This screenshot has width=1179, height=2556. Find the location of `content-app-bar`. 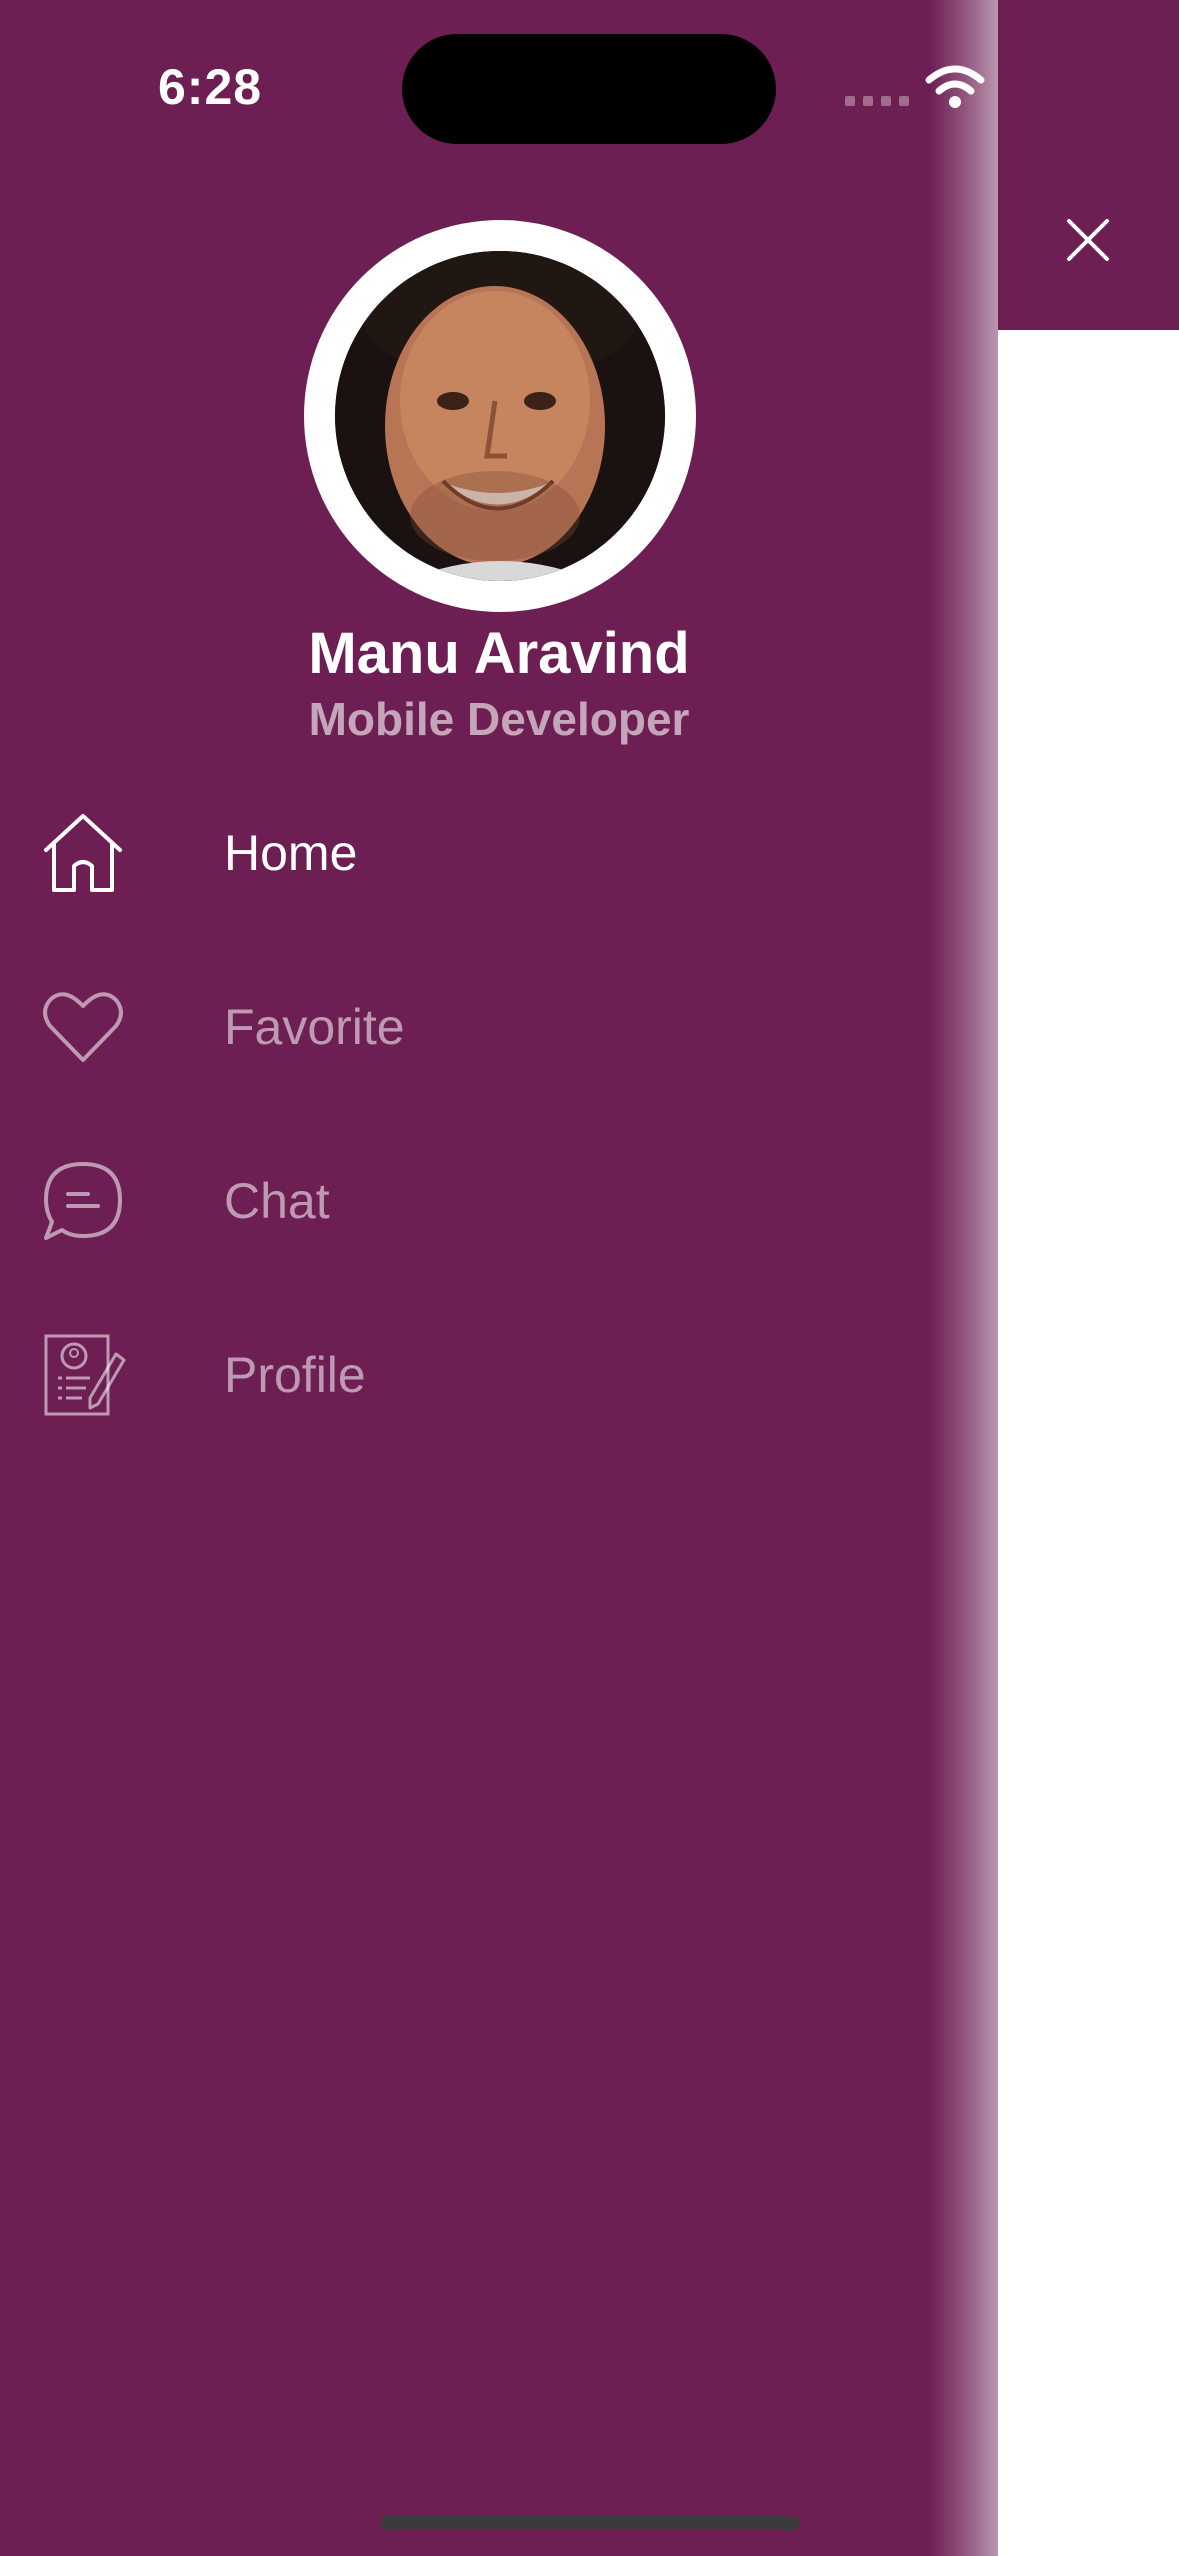

content-app-bar is located at coordinates (1088, 165).